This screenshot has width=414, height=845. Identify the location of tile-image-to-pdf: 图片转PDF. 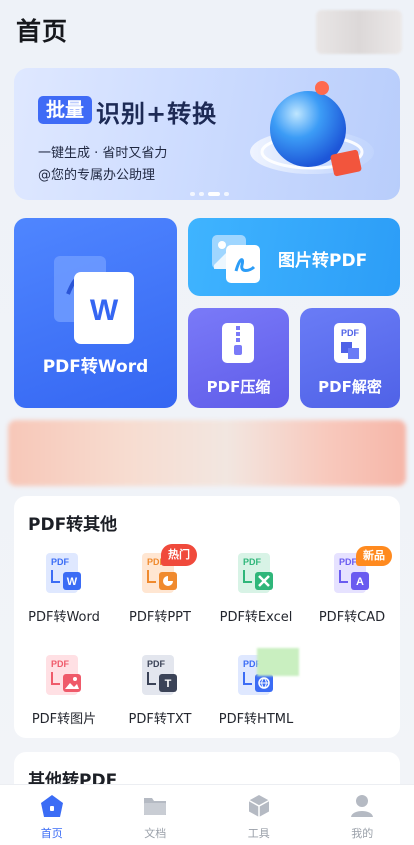
(294, 257).